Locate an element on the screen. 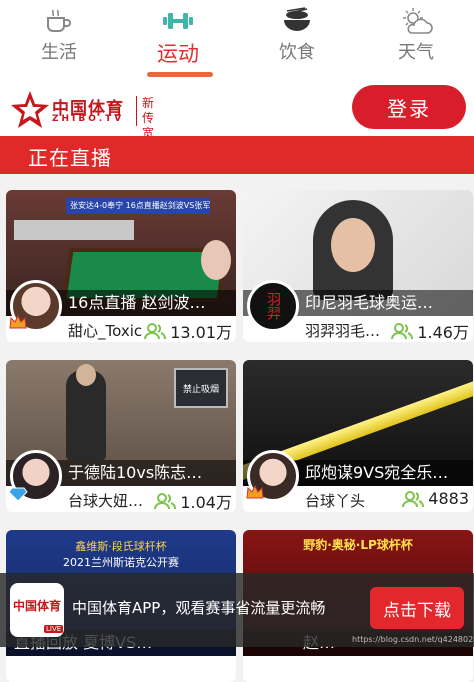 The height and width of the screenshot is (682, 474). diamond-badge-icon is located at coordinates (18, 494).